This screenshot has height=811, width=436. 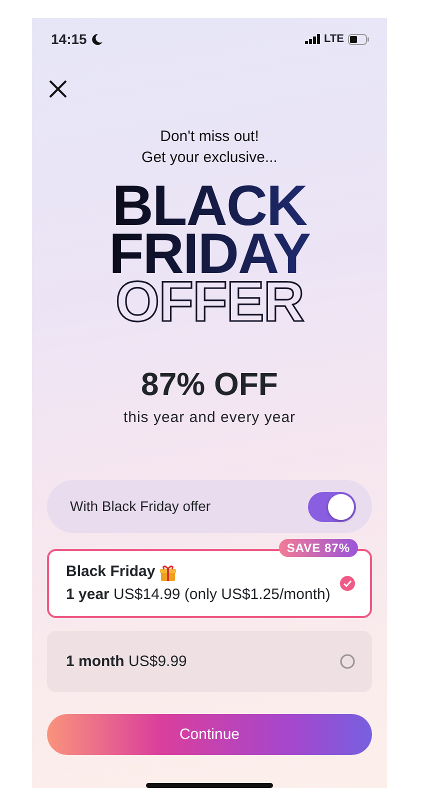 I want to click on save-badge: SAVE 87%, so click(x=318, y=548).